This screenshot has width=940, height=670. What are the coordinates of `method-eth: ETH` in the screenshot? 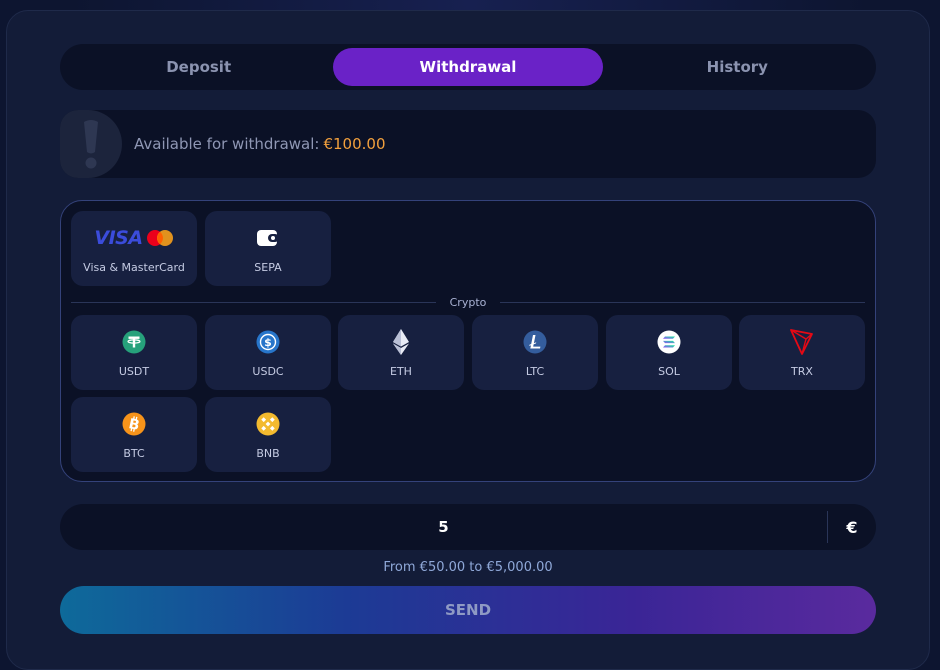 It's located at (401, 352).